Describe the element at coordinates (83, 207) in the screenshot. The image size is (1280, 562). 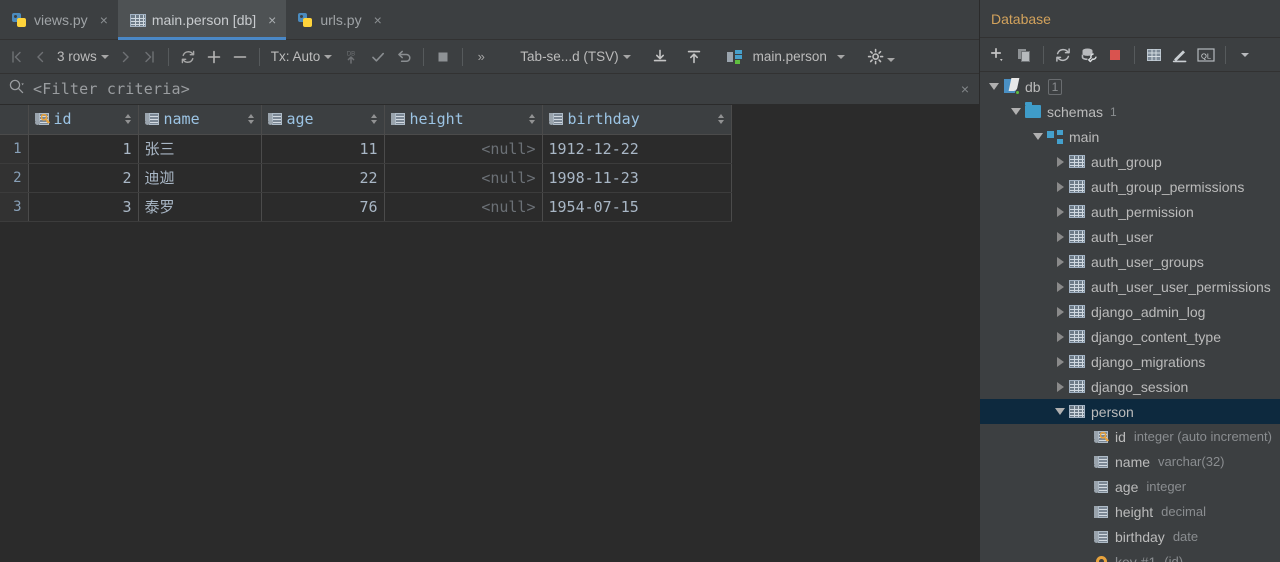
I see `cell-id: 3` at that location.